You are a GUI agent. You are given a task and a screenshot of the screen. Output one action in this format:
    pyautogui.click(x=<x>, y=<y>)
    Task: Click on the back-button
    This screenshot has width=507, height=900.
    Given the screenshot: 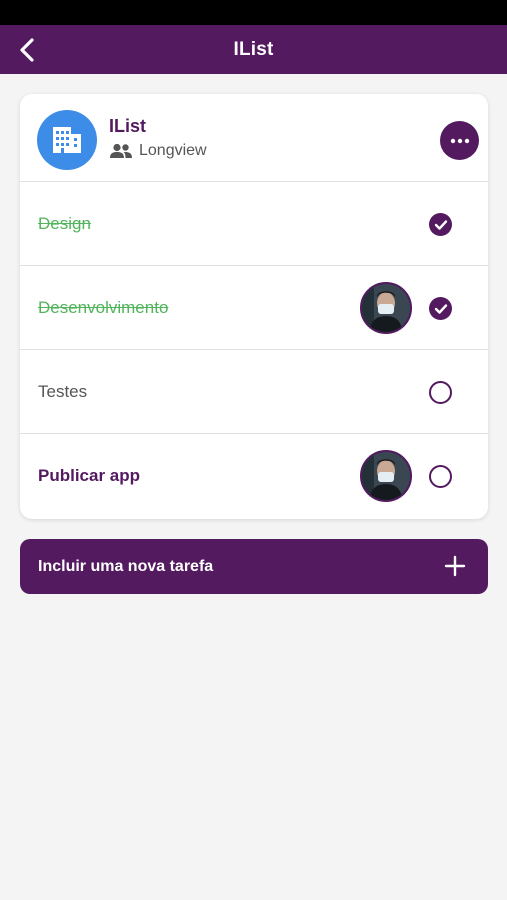 What is the action you would take?
    pyautogui.click(x=27, y=50)
    